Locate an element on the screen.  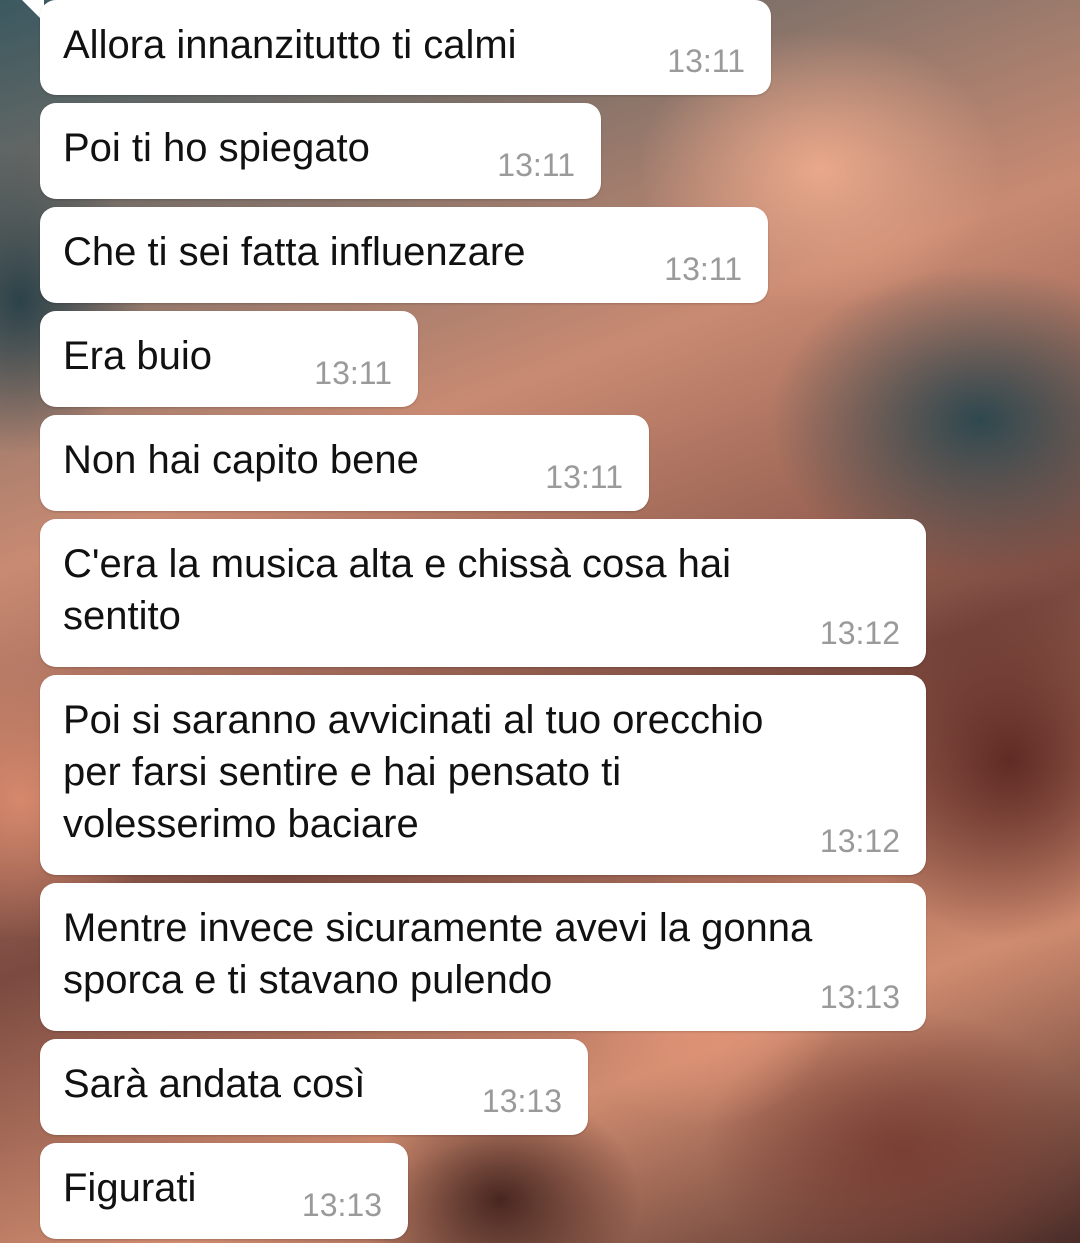
message-bubble: Che ti sei fatta influenzare 13:11 is located at coordinates (404, 255).